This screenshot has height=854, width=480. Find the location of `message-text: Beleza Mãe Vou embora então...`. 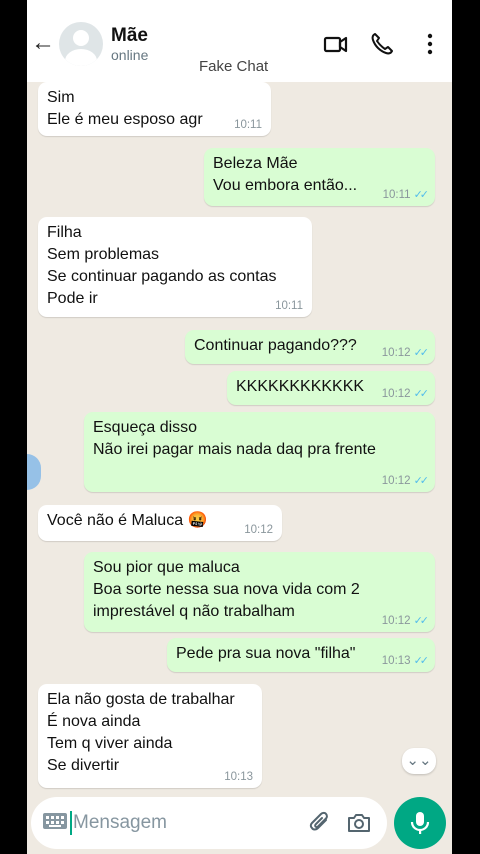

message-text: Beleza Mãe Vou embora então... is located at coordinates (285, 174).